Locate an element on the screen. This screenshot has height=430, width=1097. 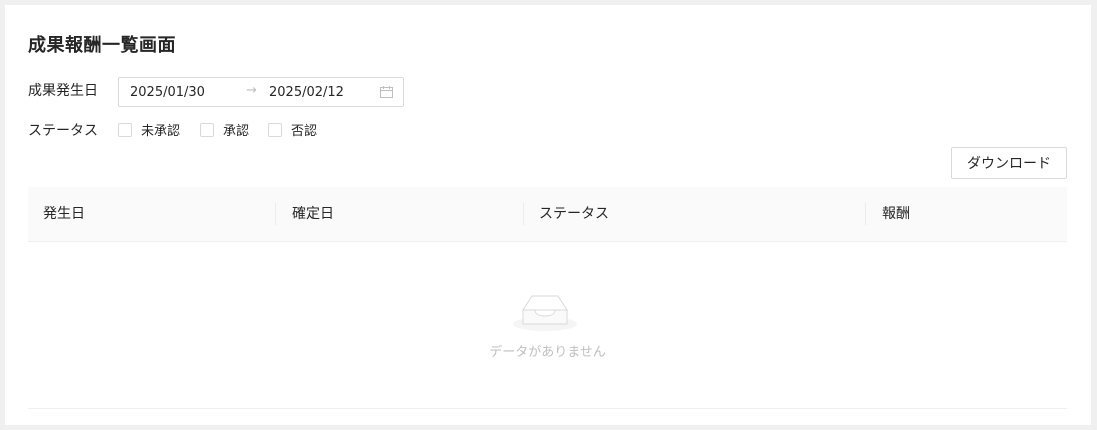
column-header-reward: 報酬 is located at coordinates (896, 214).